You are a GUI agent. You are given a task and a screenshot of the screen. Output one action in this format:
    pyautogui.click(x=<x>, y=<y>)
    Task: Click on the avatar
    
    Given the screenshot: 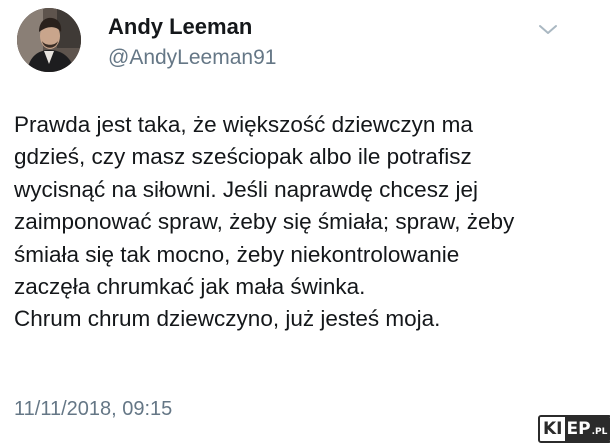 What is the action you would take?
    pyautogui.click(x=49, y=40)
    